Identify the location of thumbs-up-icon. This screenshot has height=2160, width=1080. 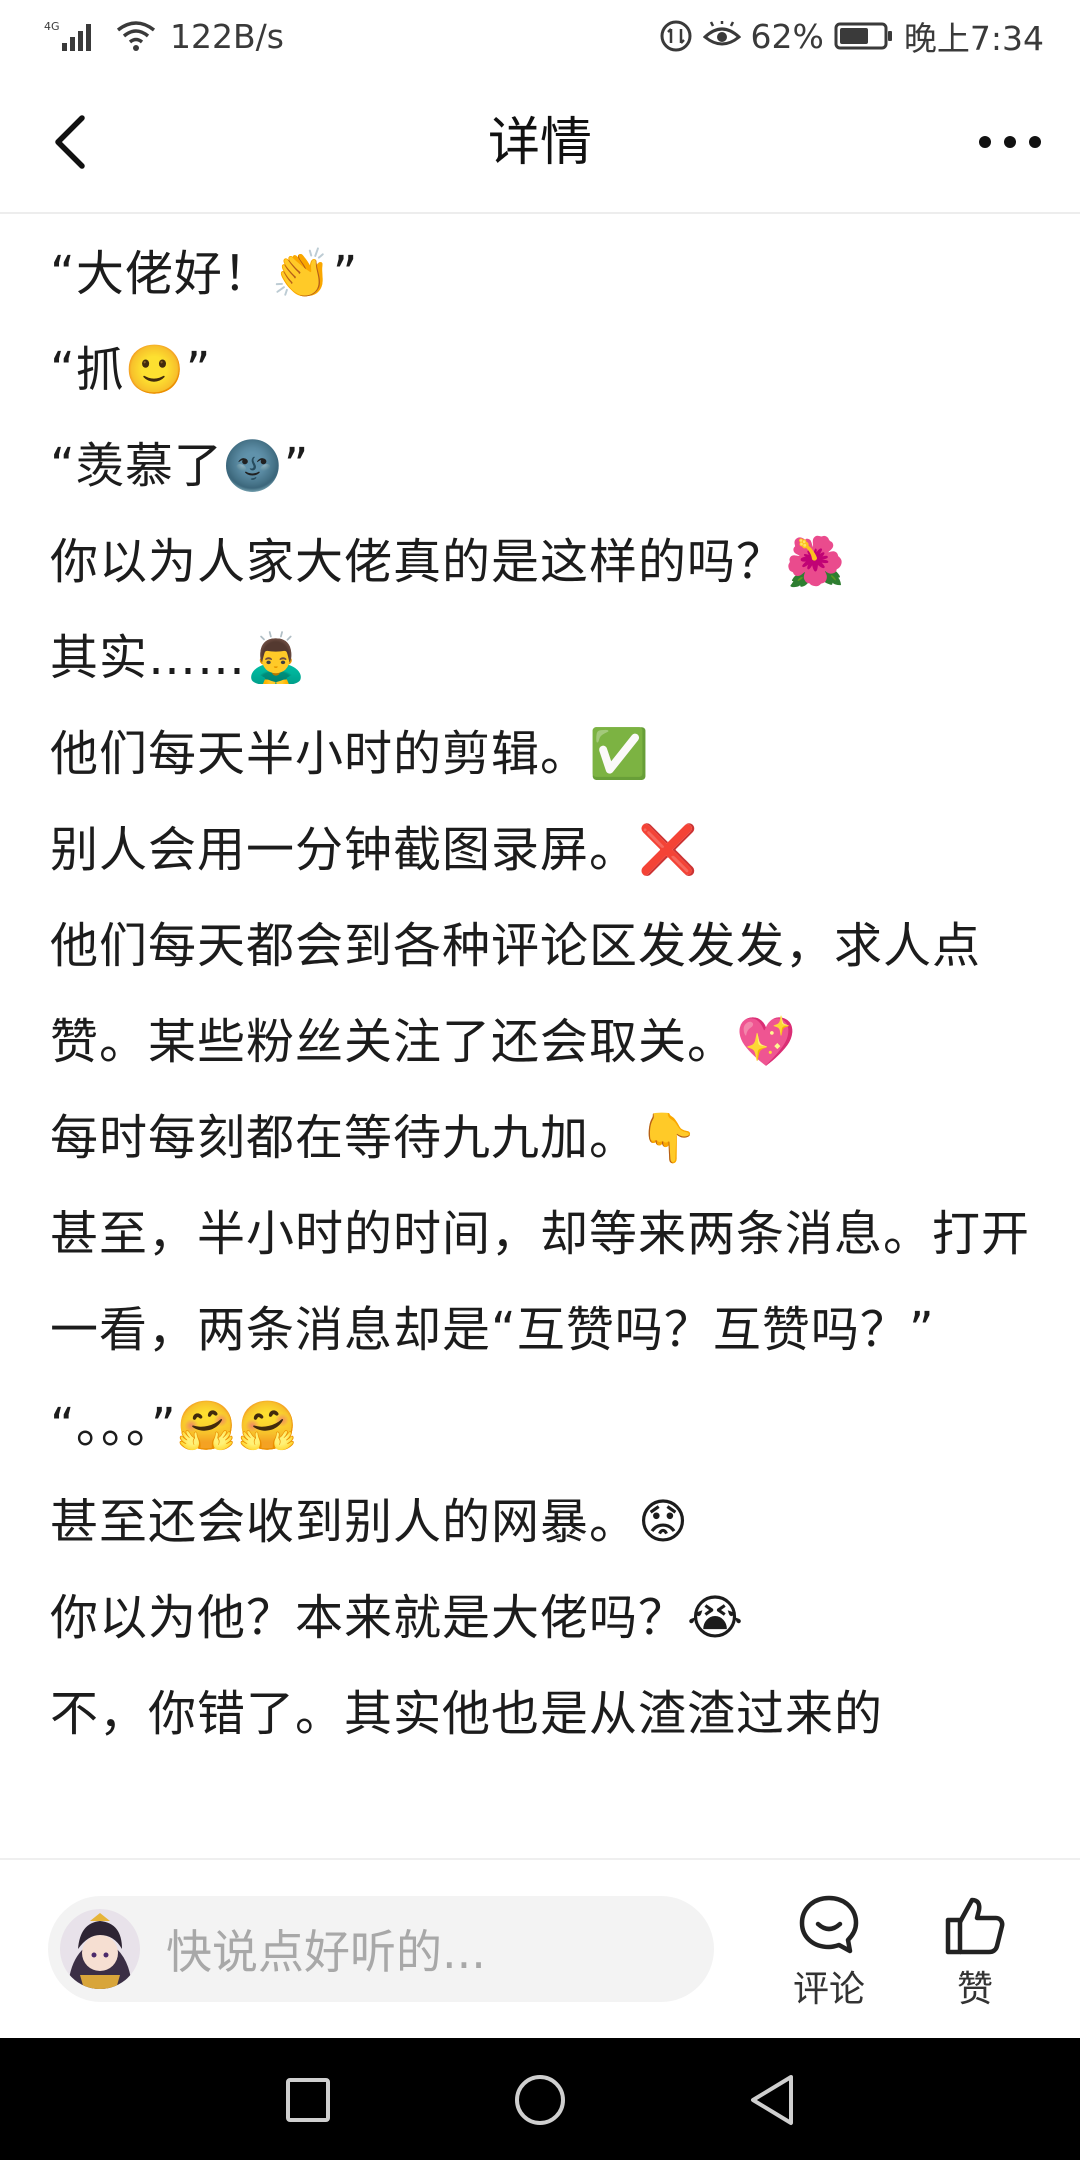
(975, 1926).